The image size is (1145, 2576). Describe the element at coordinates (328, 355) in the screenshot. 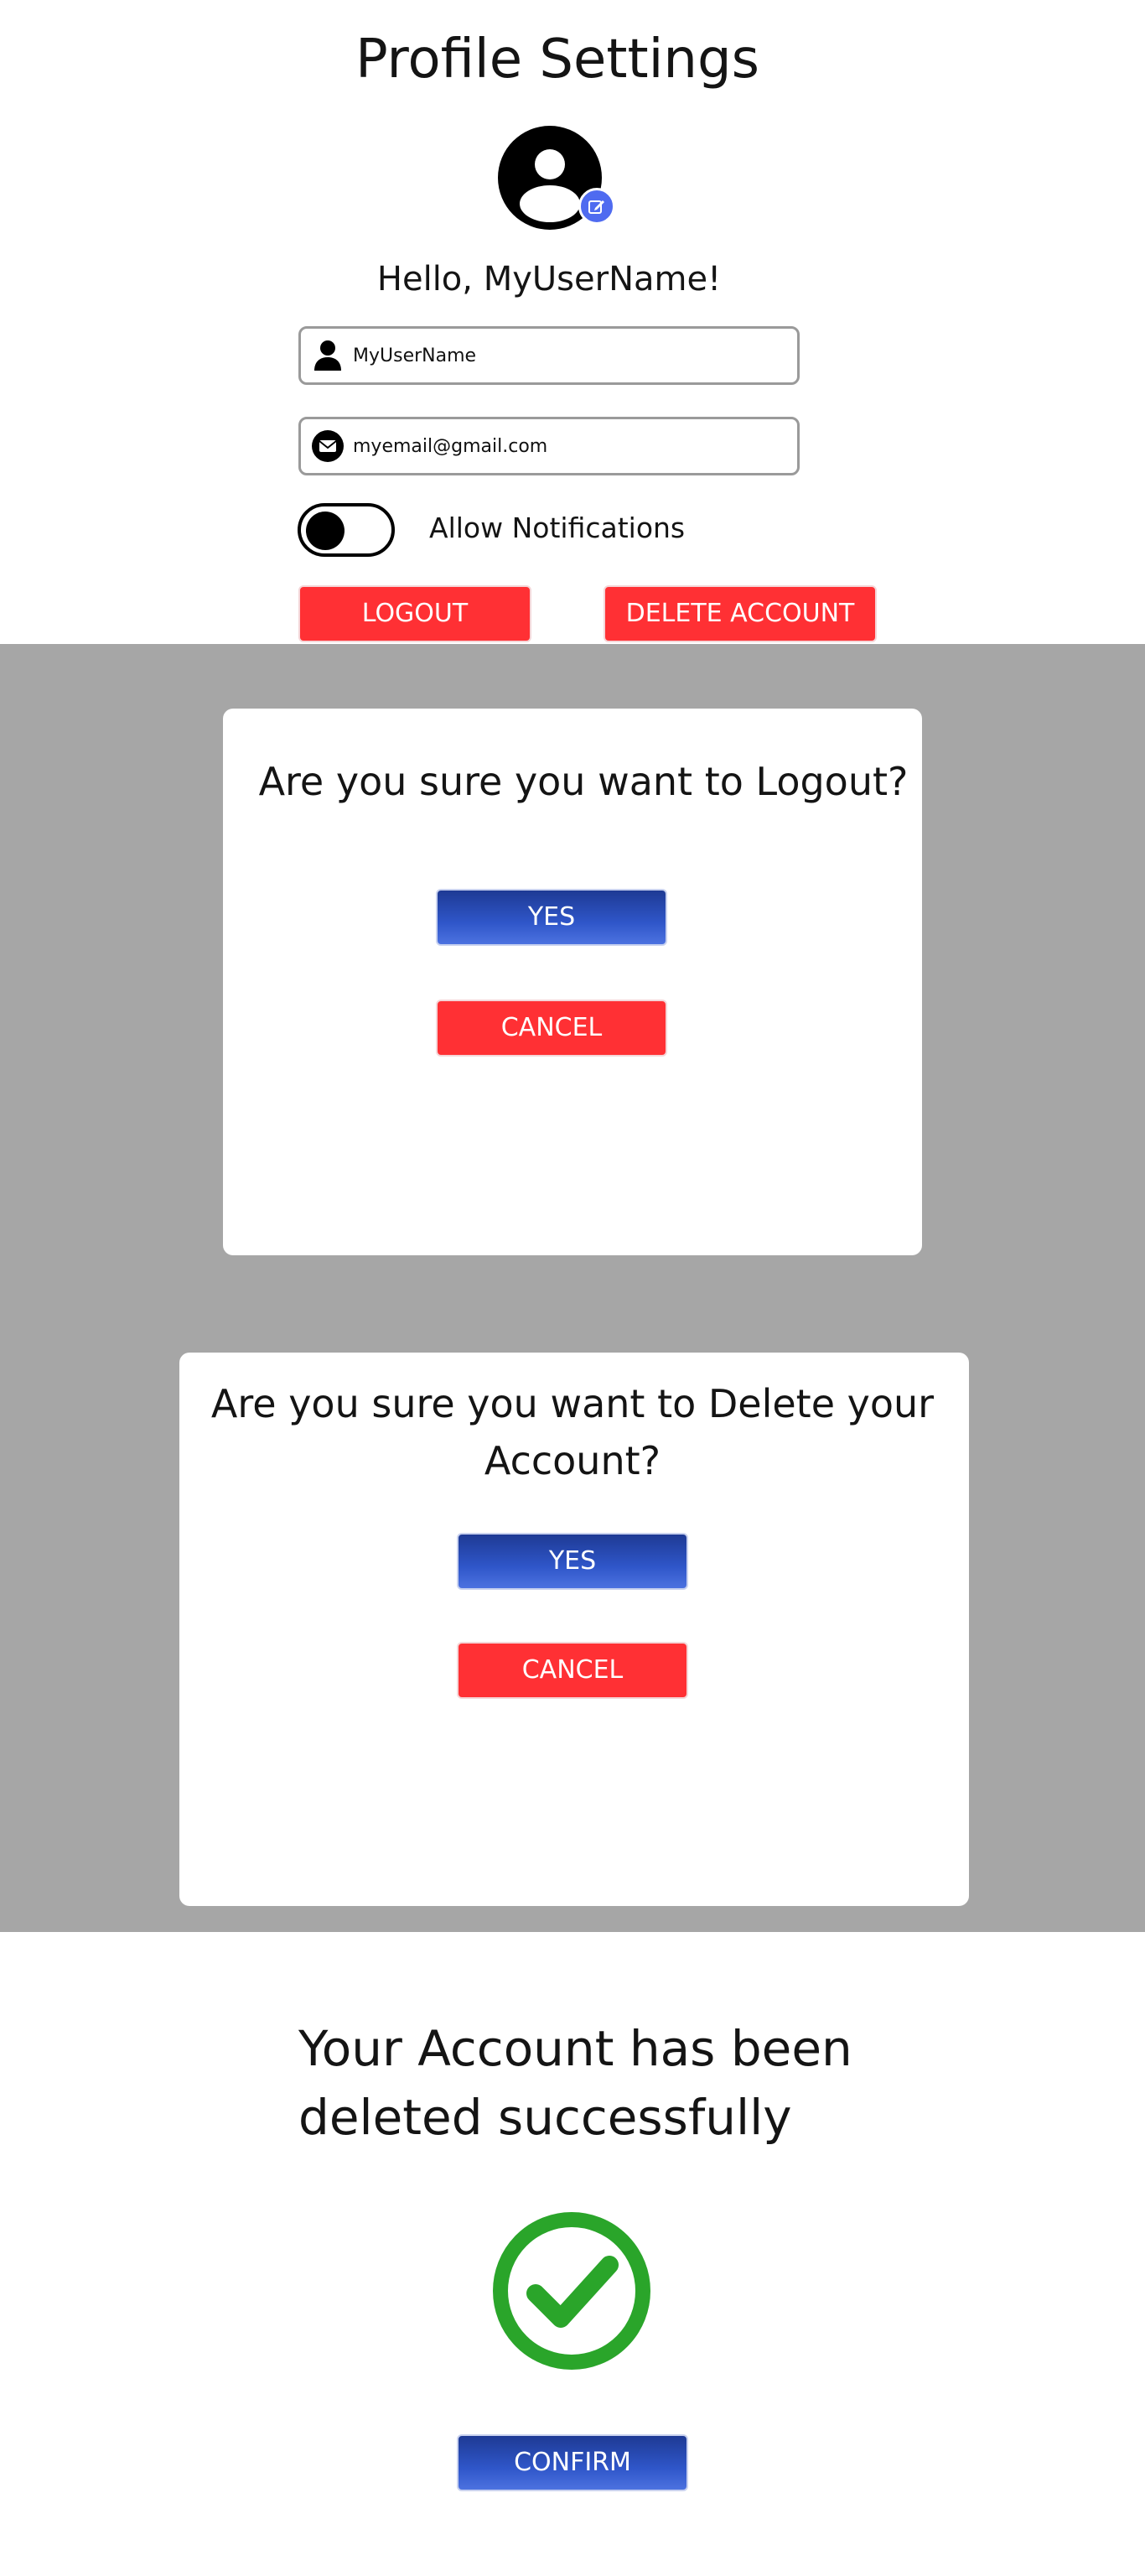

I see `person-icon` at that location.